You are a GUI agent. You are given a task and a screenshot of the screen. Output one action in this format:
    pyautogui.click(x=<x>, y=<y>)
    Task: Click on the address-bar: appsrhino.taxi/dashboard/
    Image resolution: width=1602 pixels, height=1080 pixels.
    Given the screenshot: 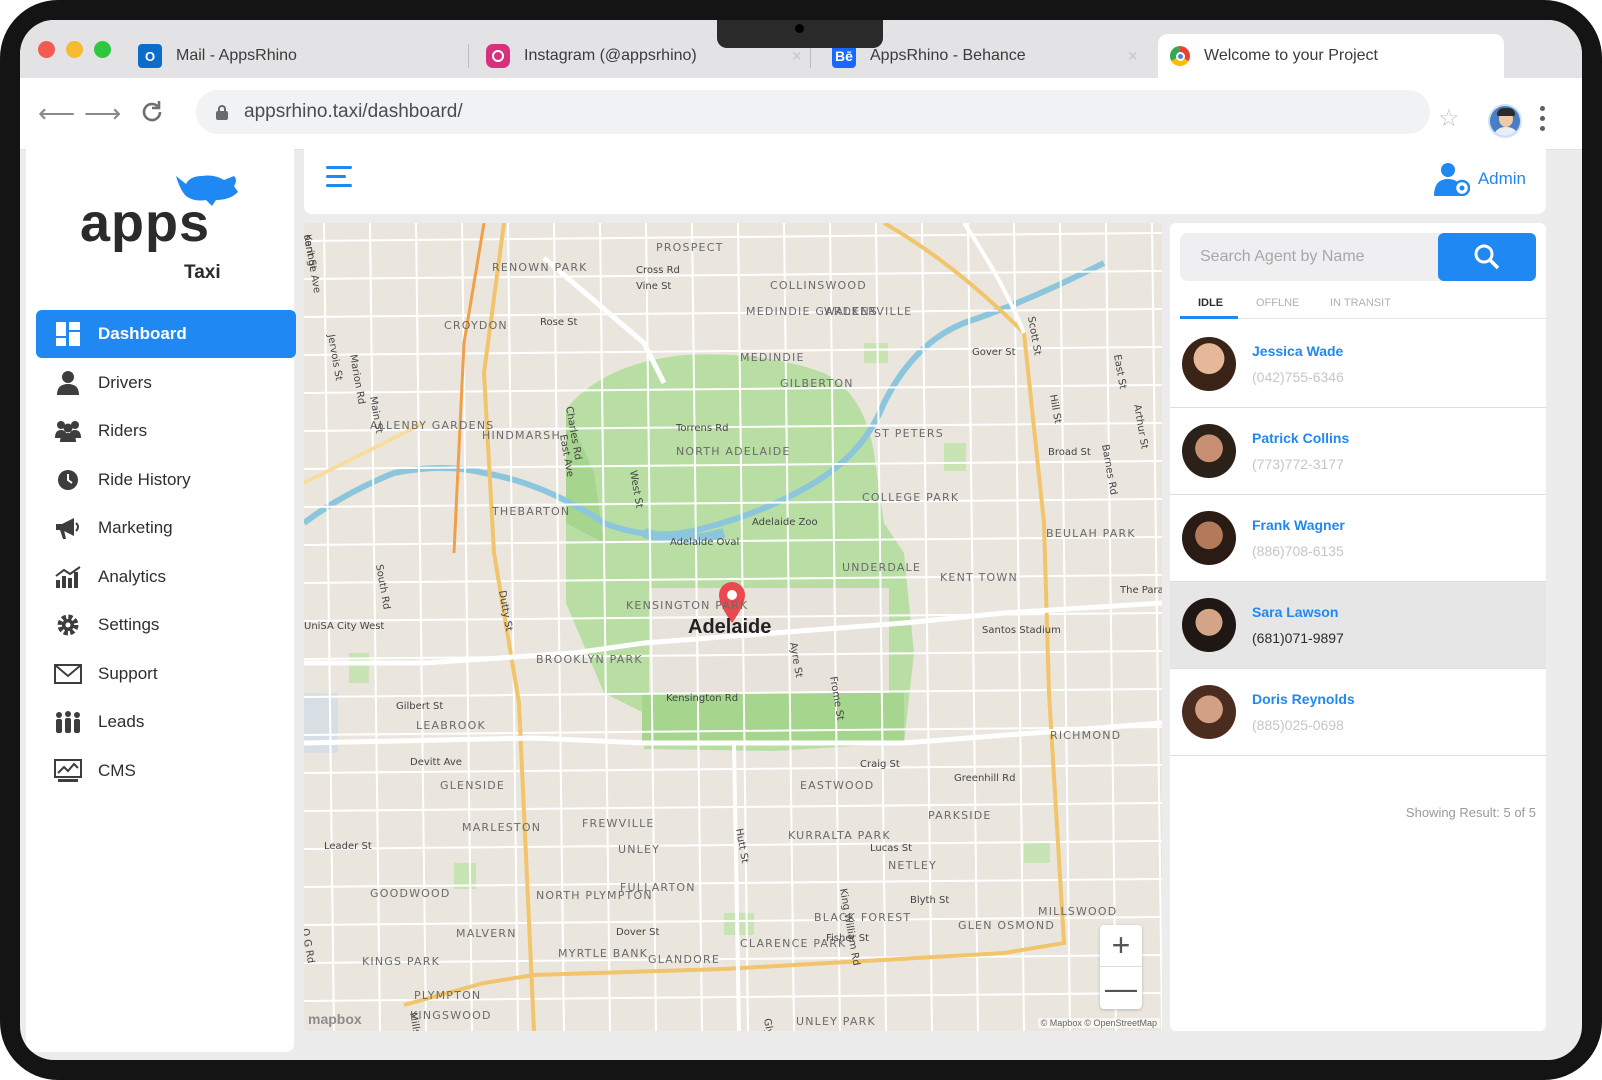 What is the action you would take?
    pyautogui.click(x=813, y=112)
    